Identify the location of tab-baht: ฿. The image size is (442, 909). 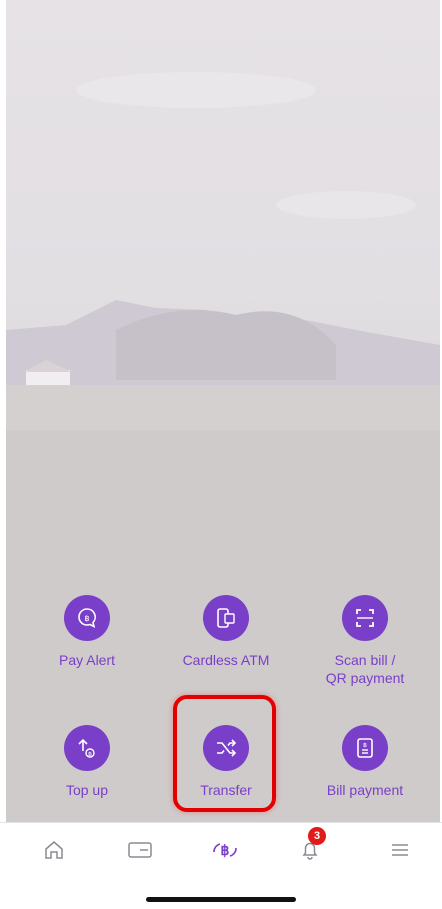
(225, 850).